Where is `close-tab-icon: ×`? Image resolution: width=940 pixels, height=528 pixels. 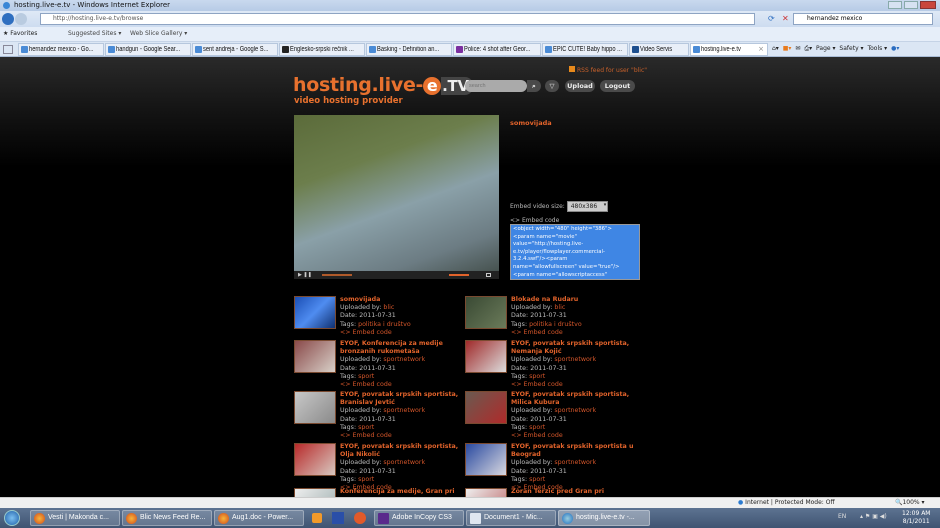 close-tab-icon: × is located at coordinates (761, 49).